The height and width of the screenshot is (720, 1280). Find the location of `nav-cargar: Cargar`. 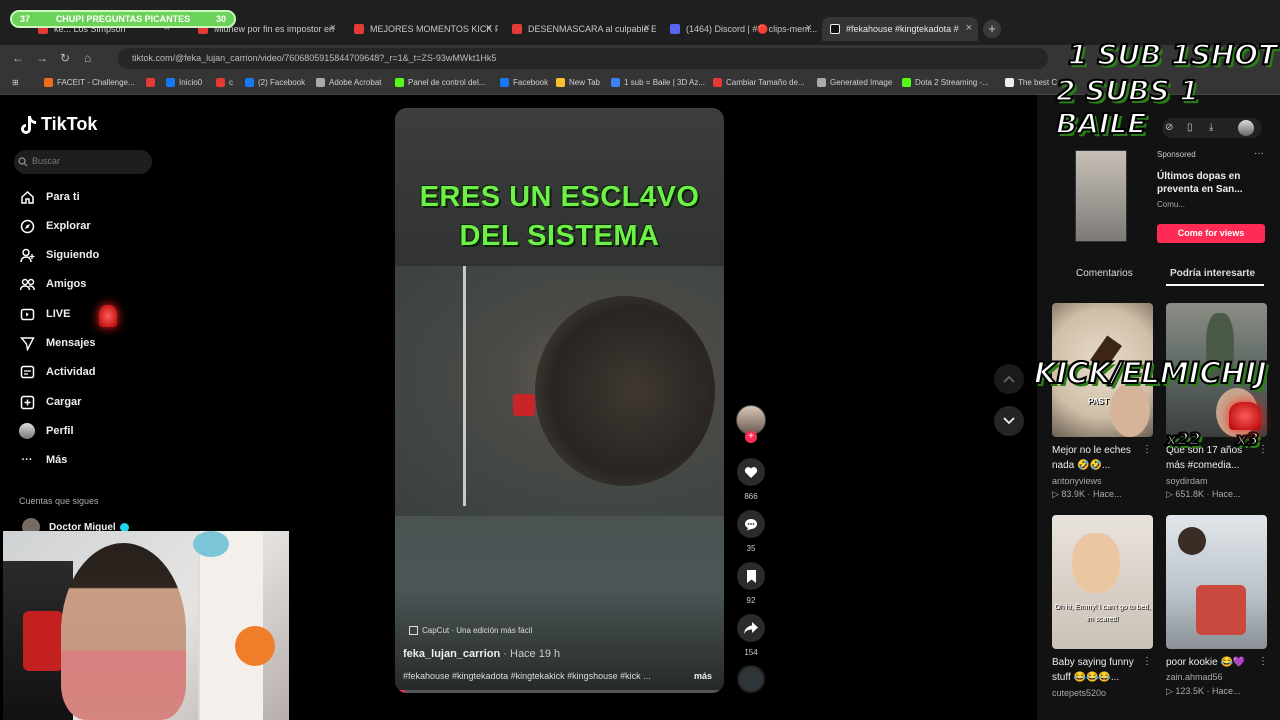

nav-cargar: Cargar is located at coordinates (50, 402).